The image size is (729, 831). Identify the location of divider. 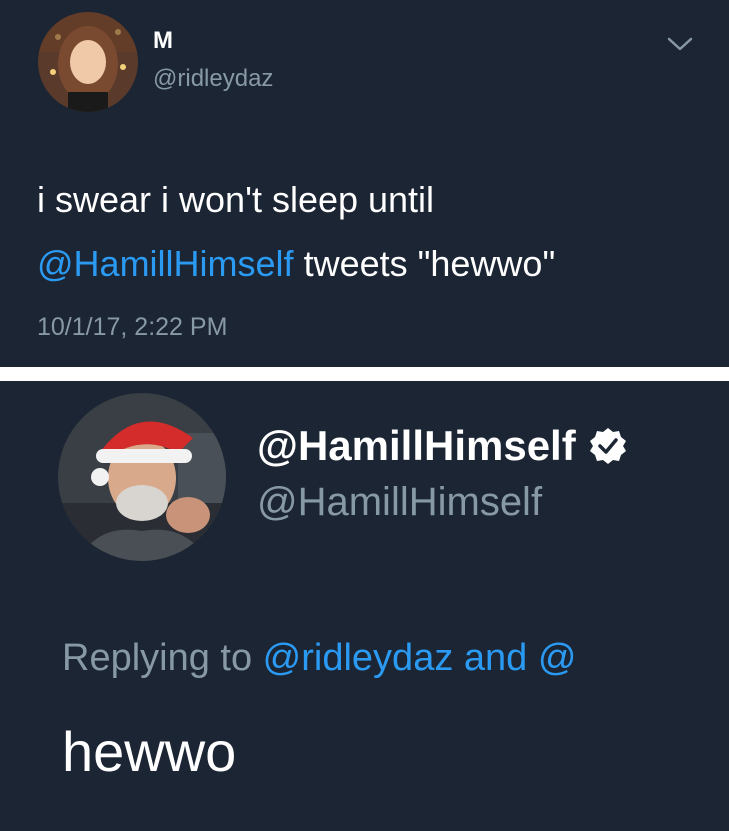
(364, 374).